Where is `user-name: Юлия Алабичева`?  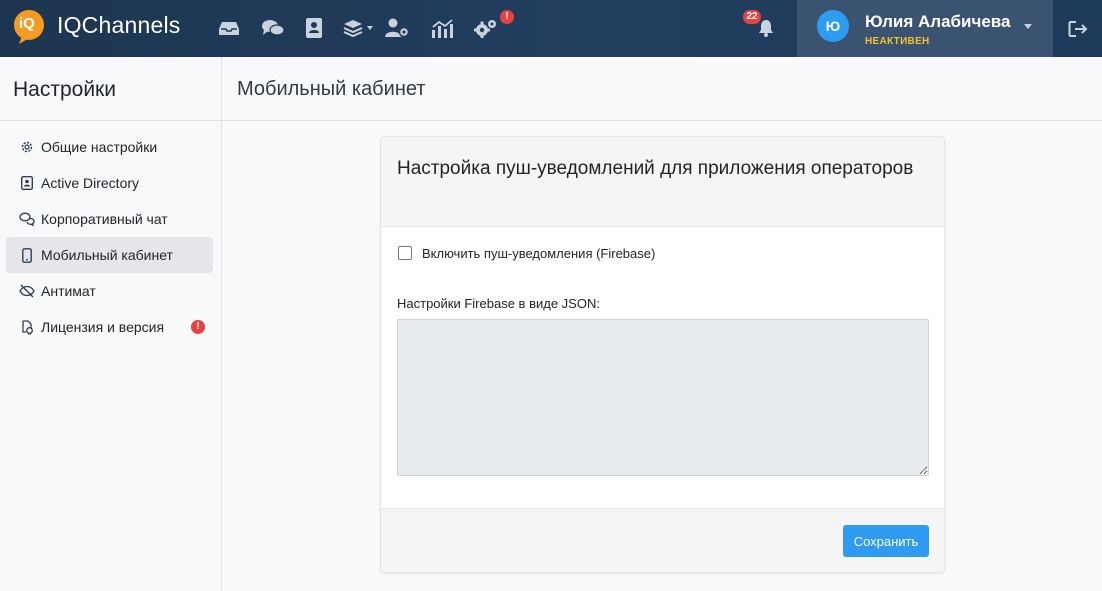
user-name: Юлия Алабичева is located at coordinates (938, 21).